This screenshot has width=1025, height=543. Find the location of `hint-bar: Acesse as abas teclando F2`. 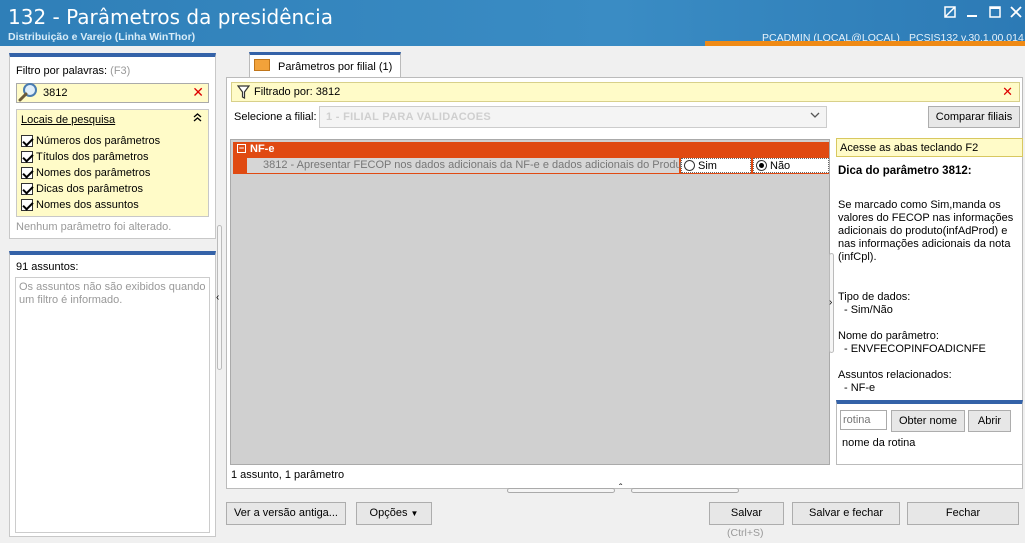

hint-bar: Acesse as abas teclando F2 is located at coordinates (929, 147).